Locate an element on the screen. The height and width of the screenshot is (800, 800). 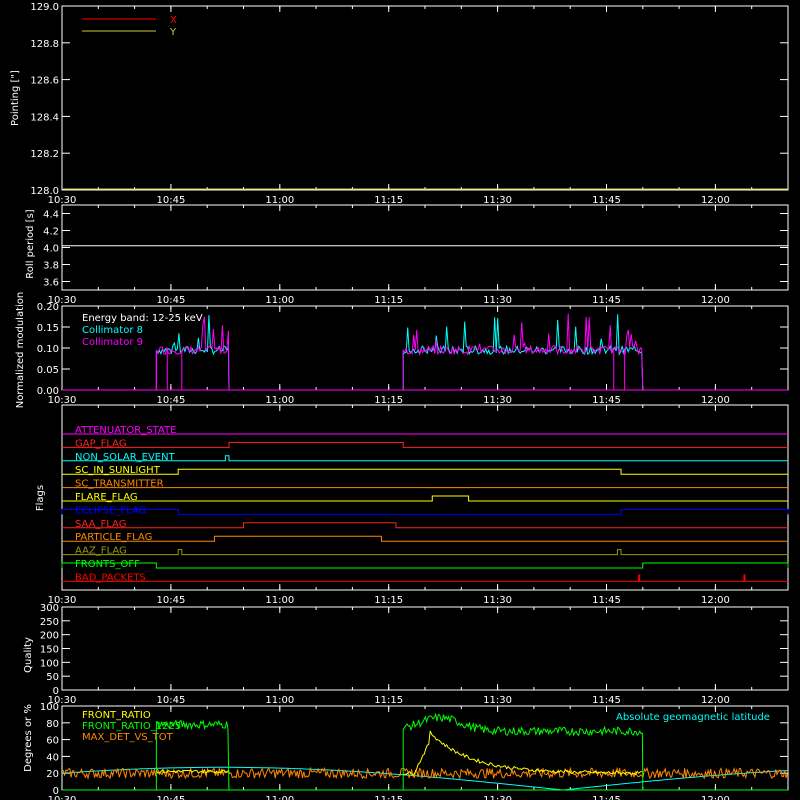
y-tick-label: 0.00 is located at coordinates (48, 391).